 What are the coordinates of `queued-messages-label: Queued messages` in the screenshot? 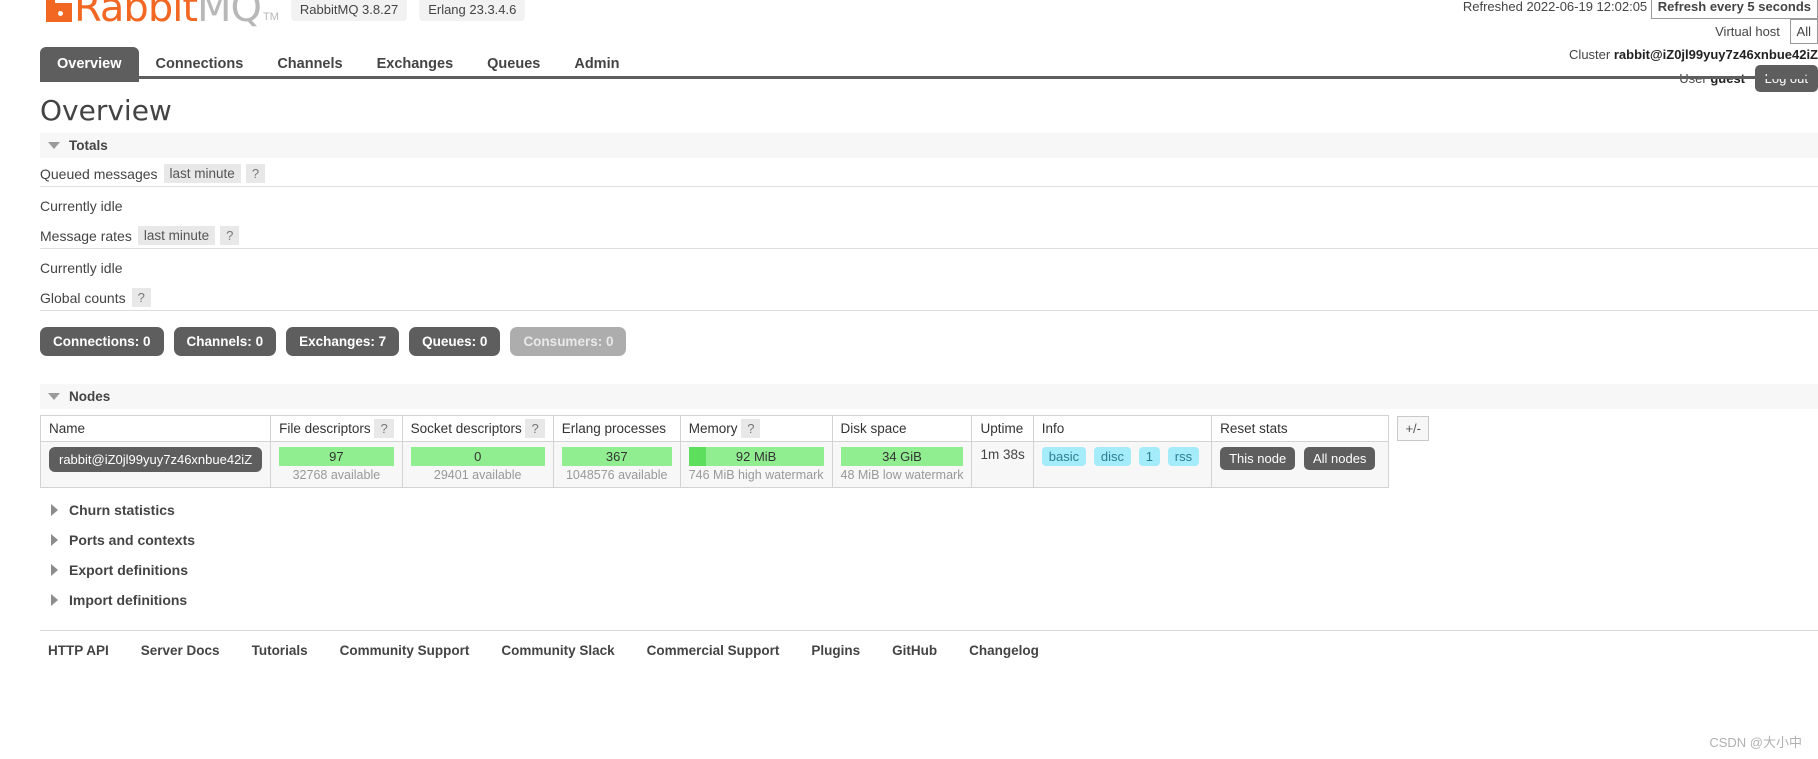 It's located at (99, 173).